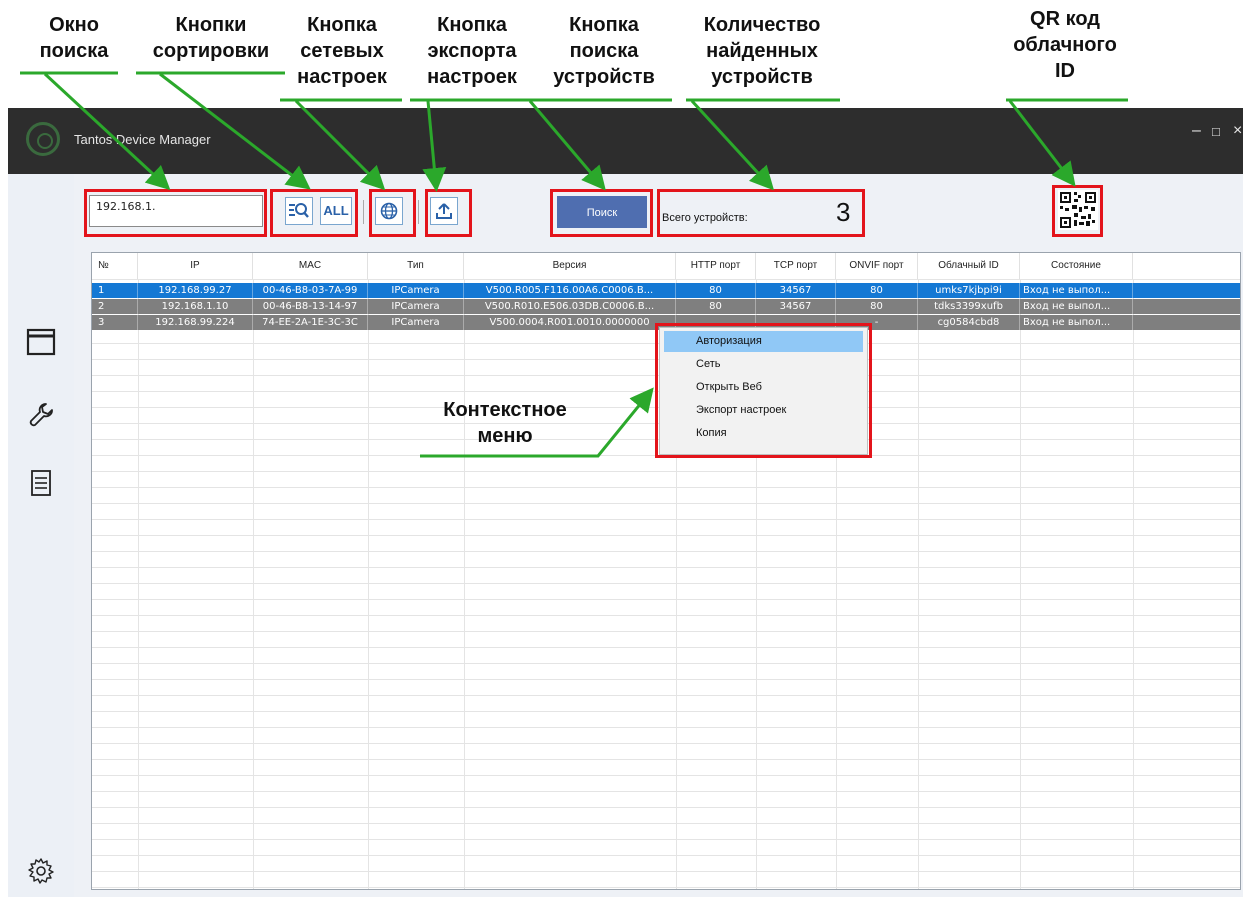 This screenshot has height=897, width=1243. Describe the element at coordinates (448, 213) in the screenshot. I see `highlight-export-button` at that location.